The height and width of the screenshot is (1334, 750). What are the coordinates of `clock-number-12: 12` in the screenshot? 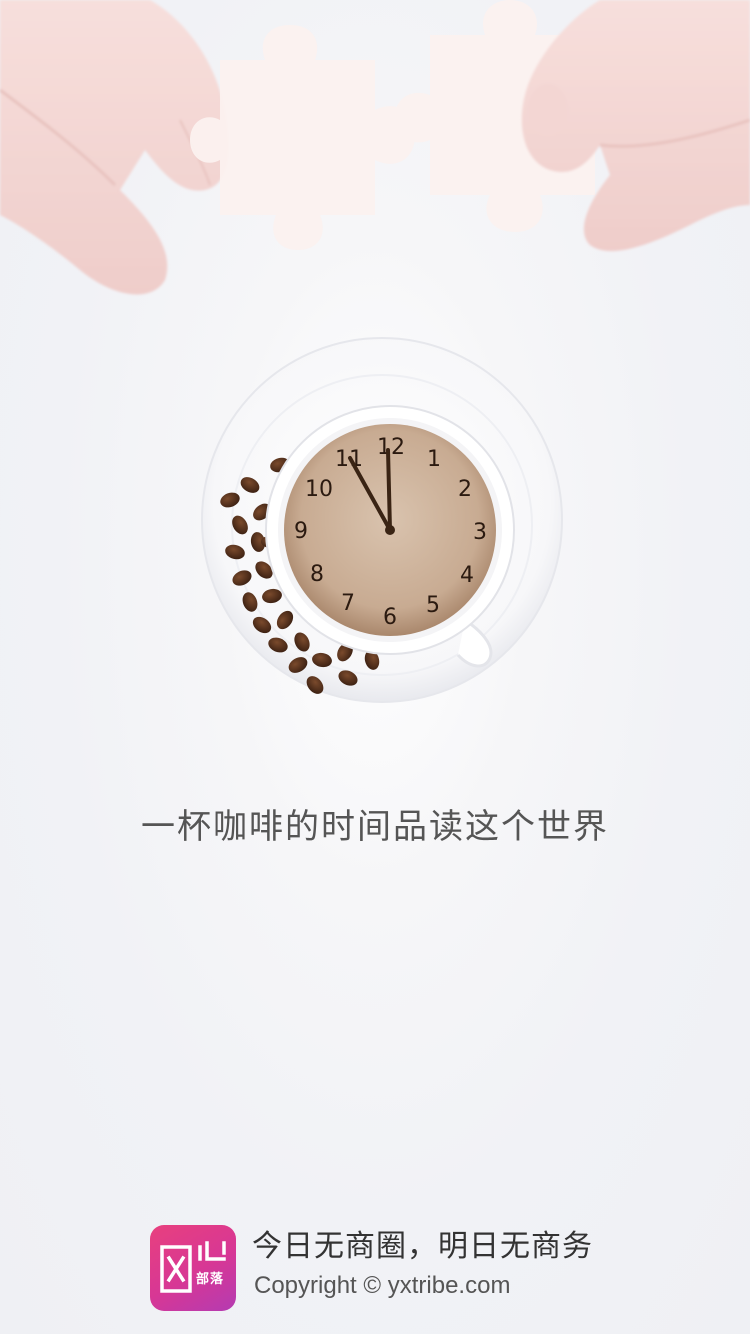 It's located at (391, 447).